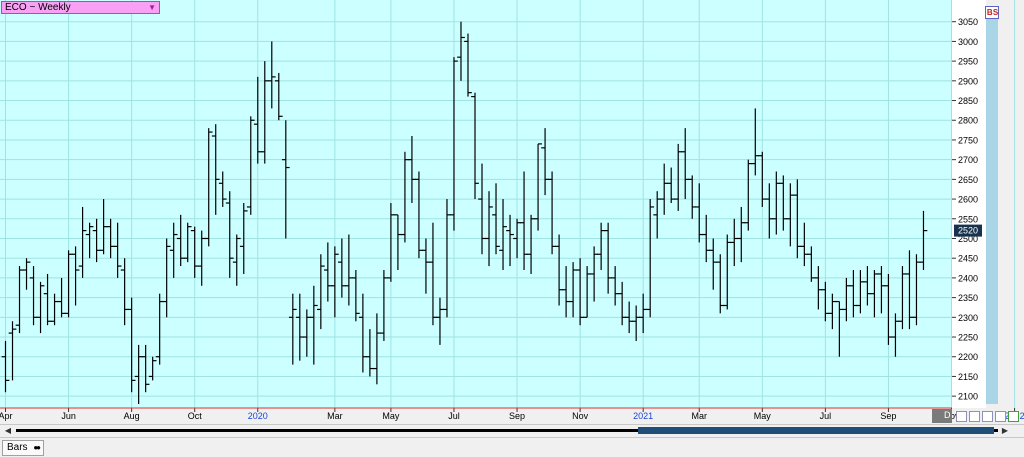  I want to click on y-tick-label: 2150, so click(968, 377).